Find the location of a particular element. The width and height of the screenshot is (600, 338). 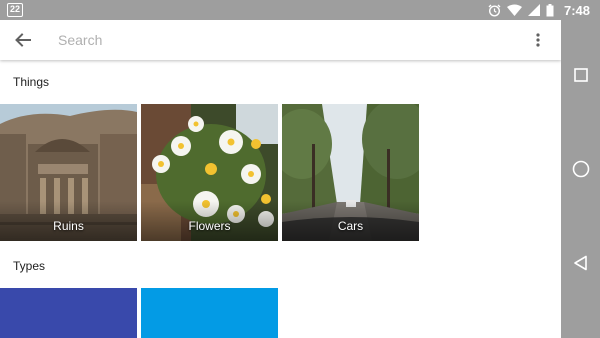

back-button is located at coordinates (23, 40).